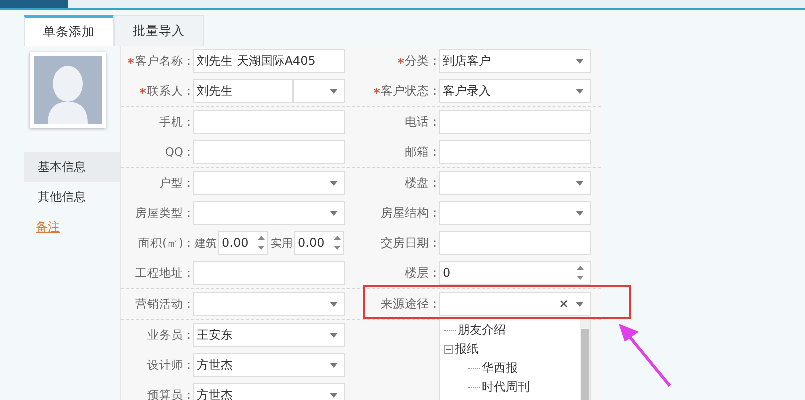 The image size is (805, 400). What do you see at coordinates (564, 304) in the screenshot?
I see `clear-icon` at bounding box center [564, 304].